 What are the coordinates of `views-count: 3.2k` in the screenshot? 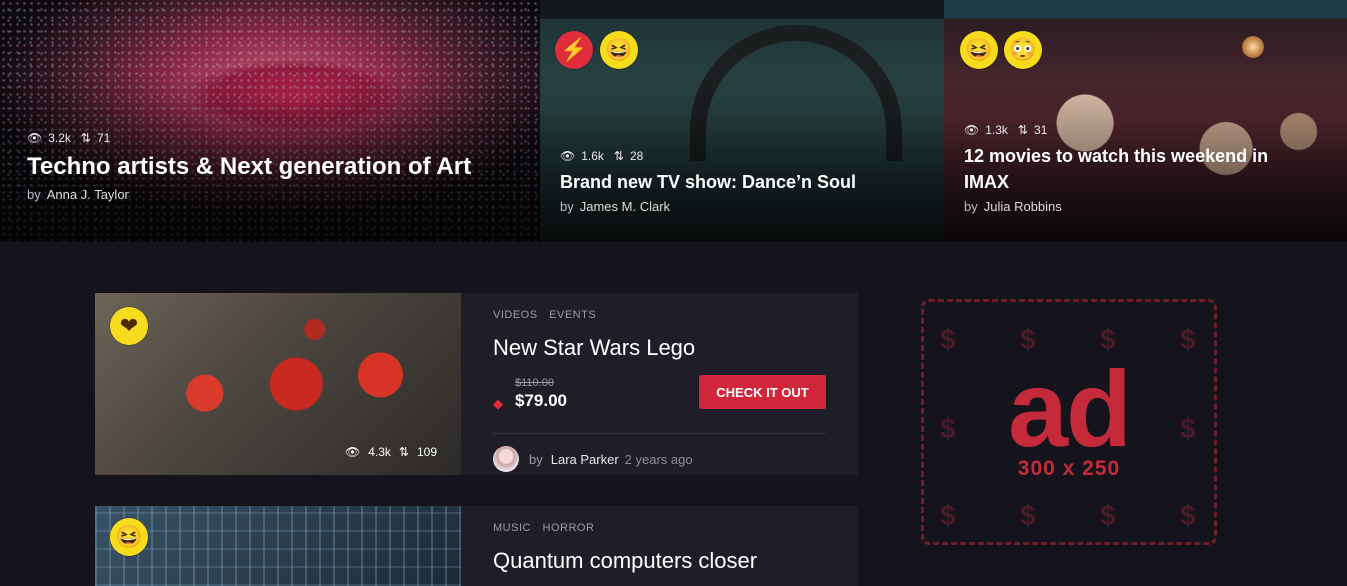 It's located at (59, 138).